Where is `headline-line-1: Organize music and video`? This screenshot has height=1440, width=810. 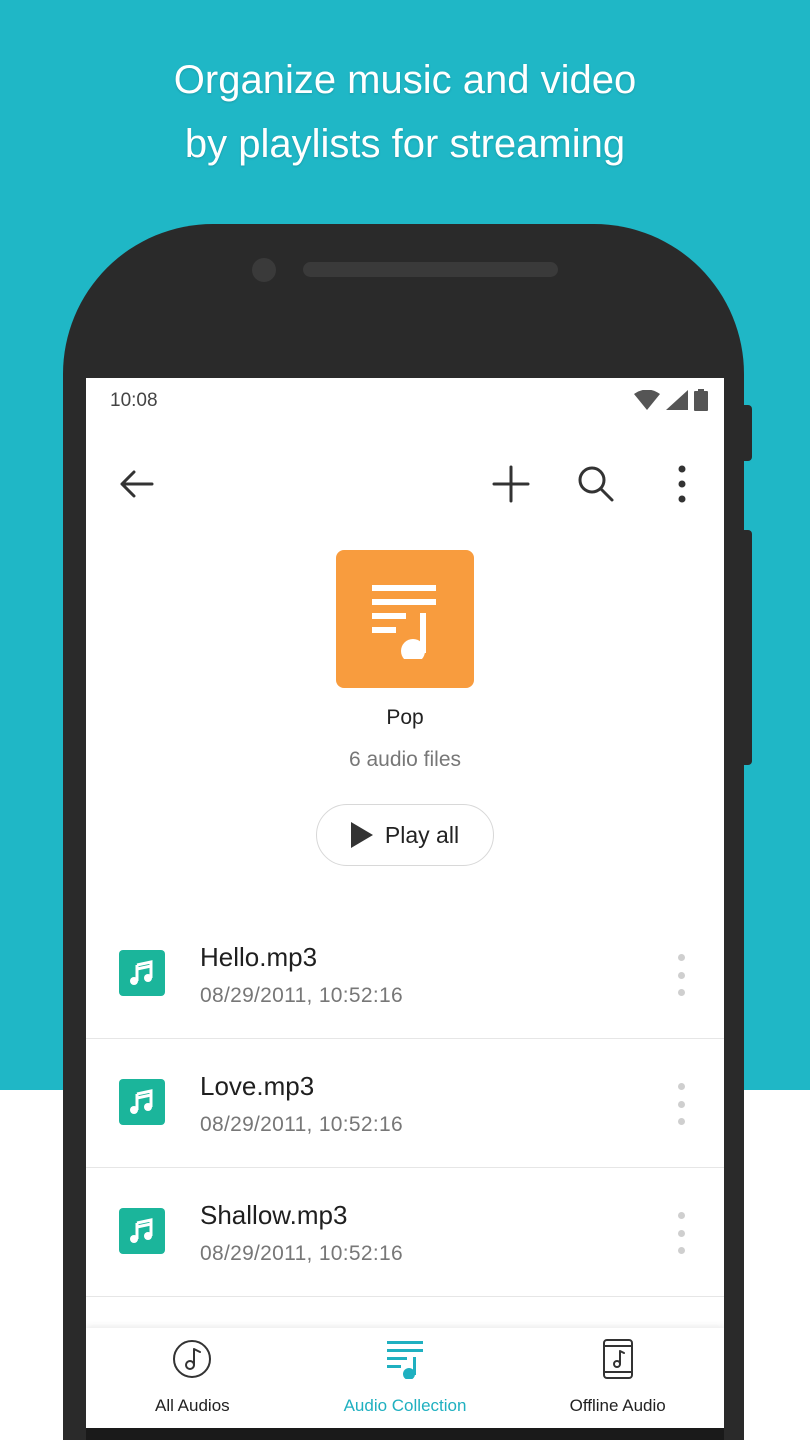 headline-line-1: Organize music and video is located at coordinates (405, 80).